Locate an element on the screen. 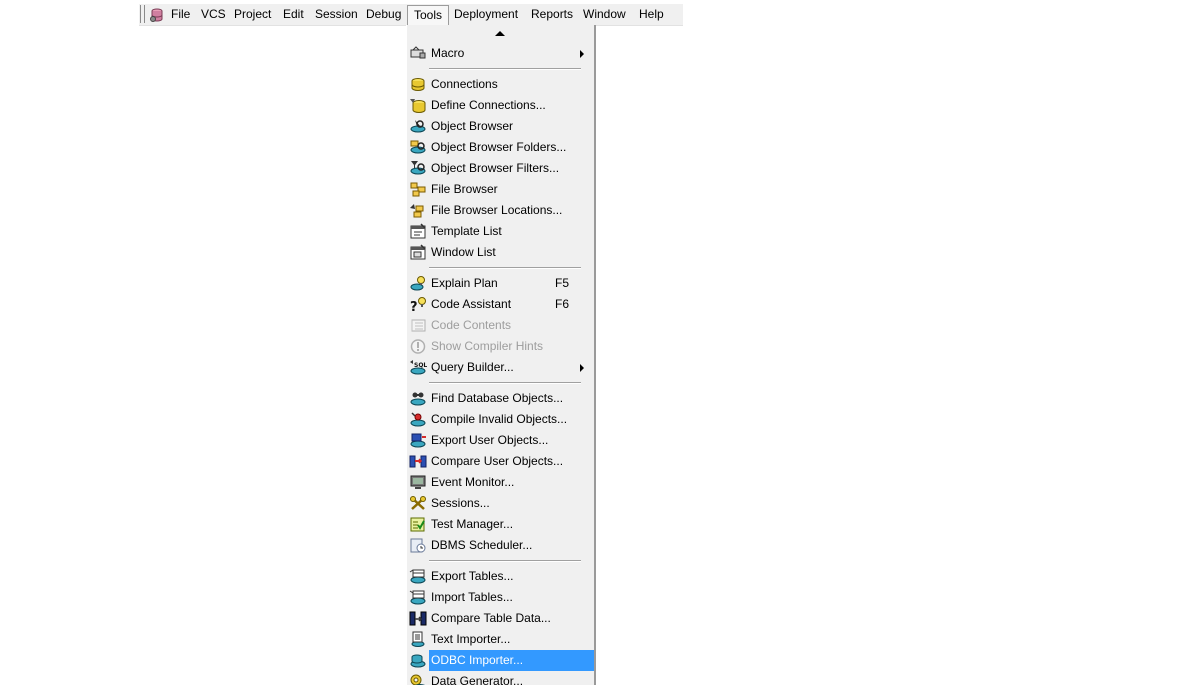 The image size is (1198, 685). menu-item-label: Template List is located at coordinates (466, 231).